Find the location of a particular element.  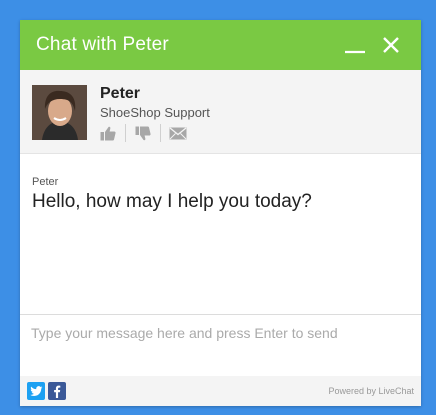

minimize-button is located at coordinates (355, 45).